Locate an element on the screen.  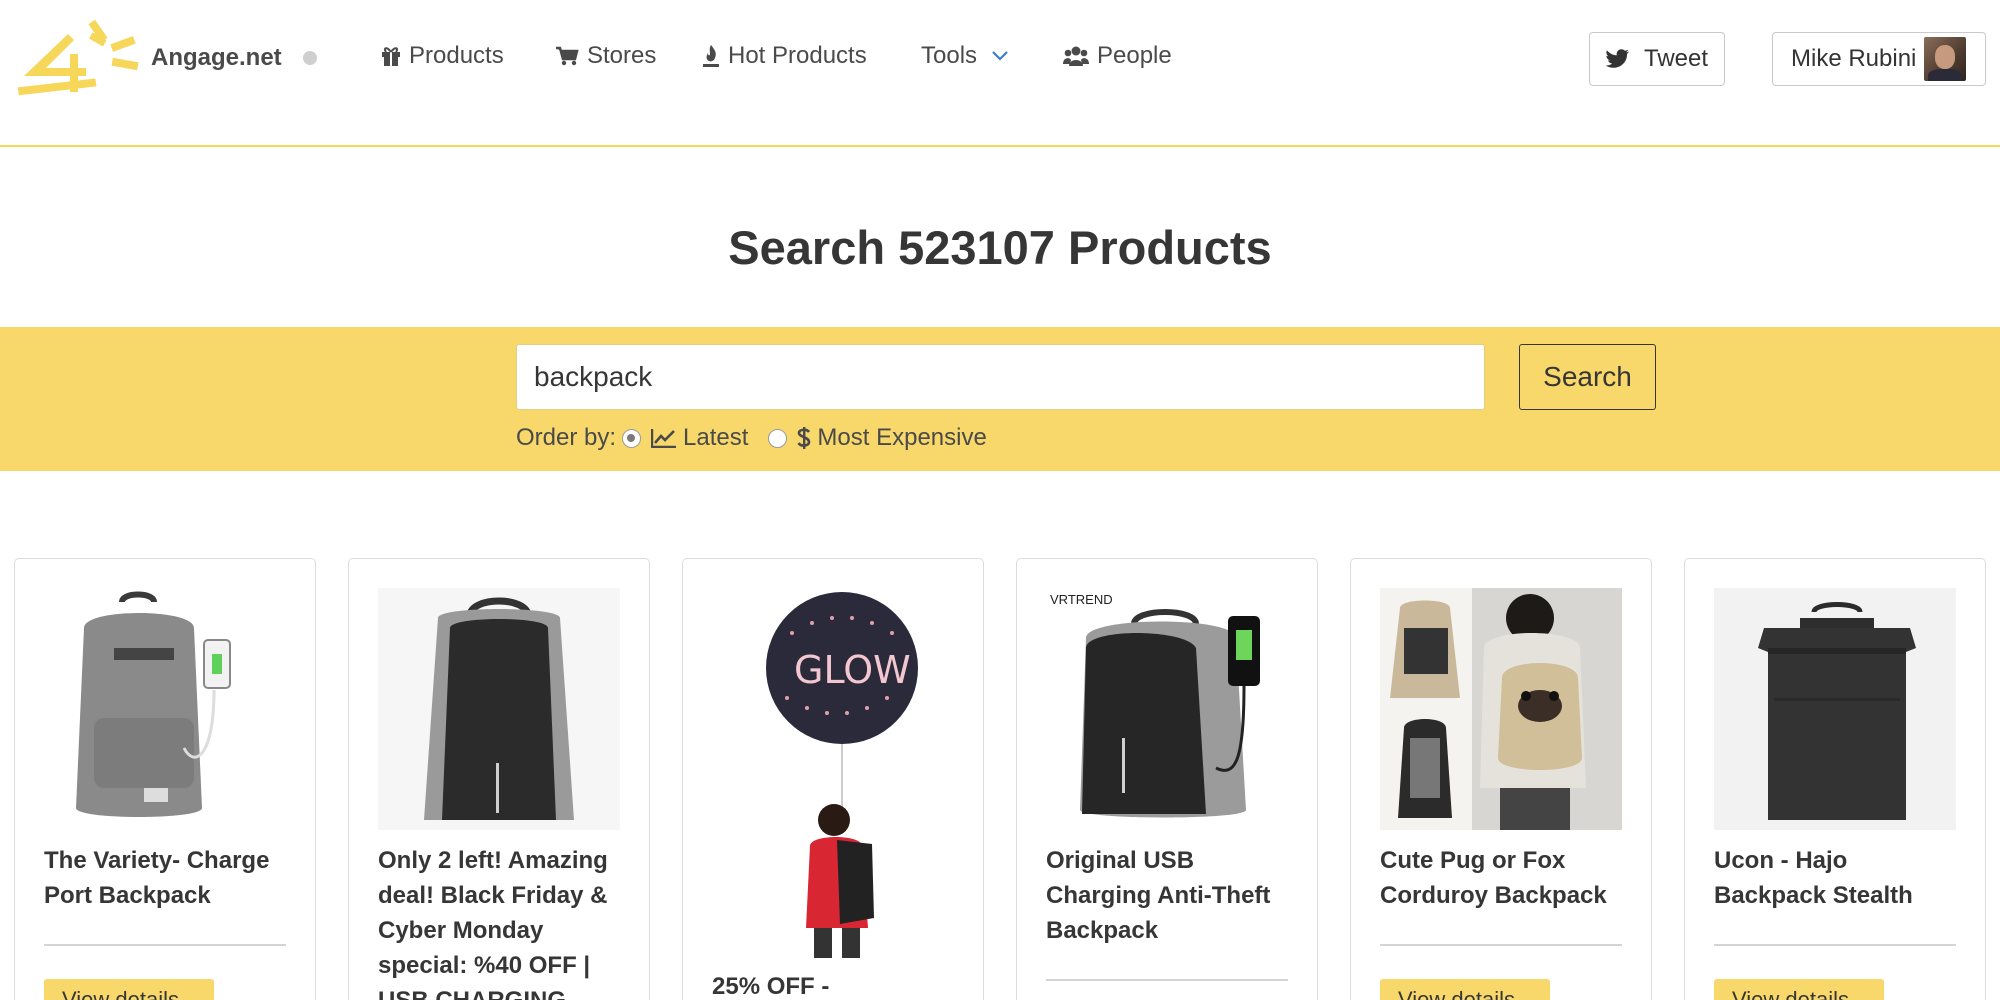
product-title: The Variety- Charge Port Backpack is located at coordinates (169, 878).